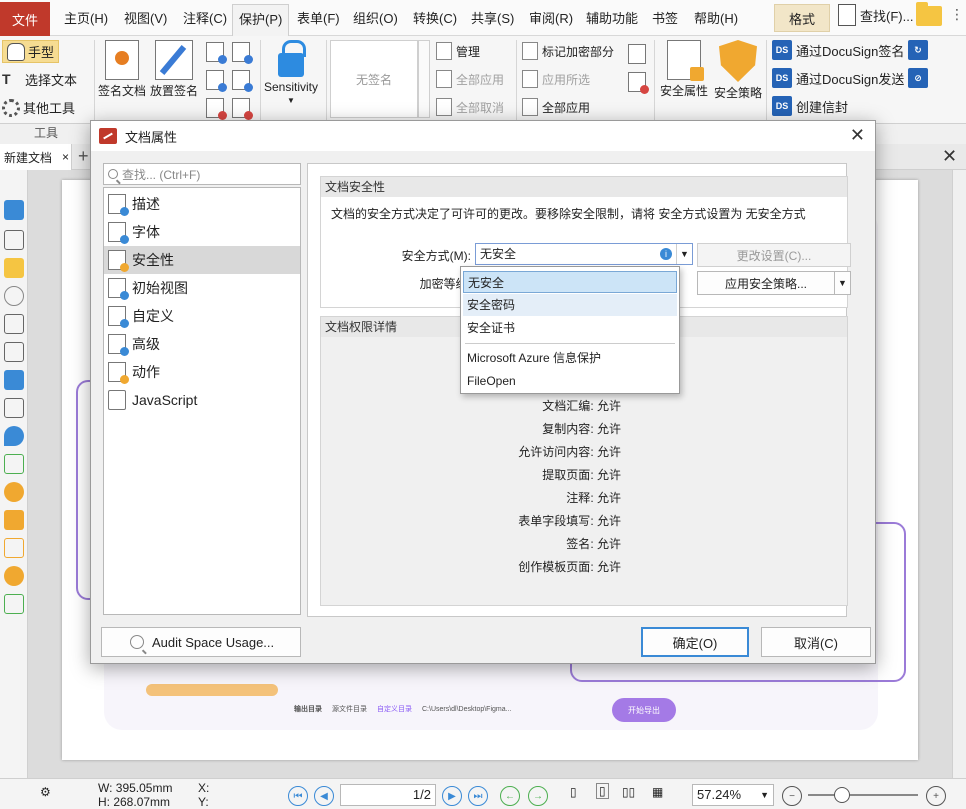 The image size is (966, 809). Describe the element at coordinates (435, 17) in the screenshot. I see `menu-convert: 转换(C)` at that location.